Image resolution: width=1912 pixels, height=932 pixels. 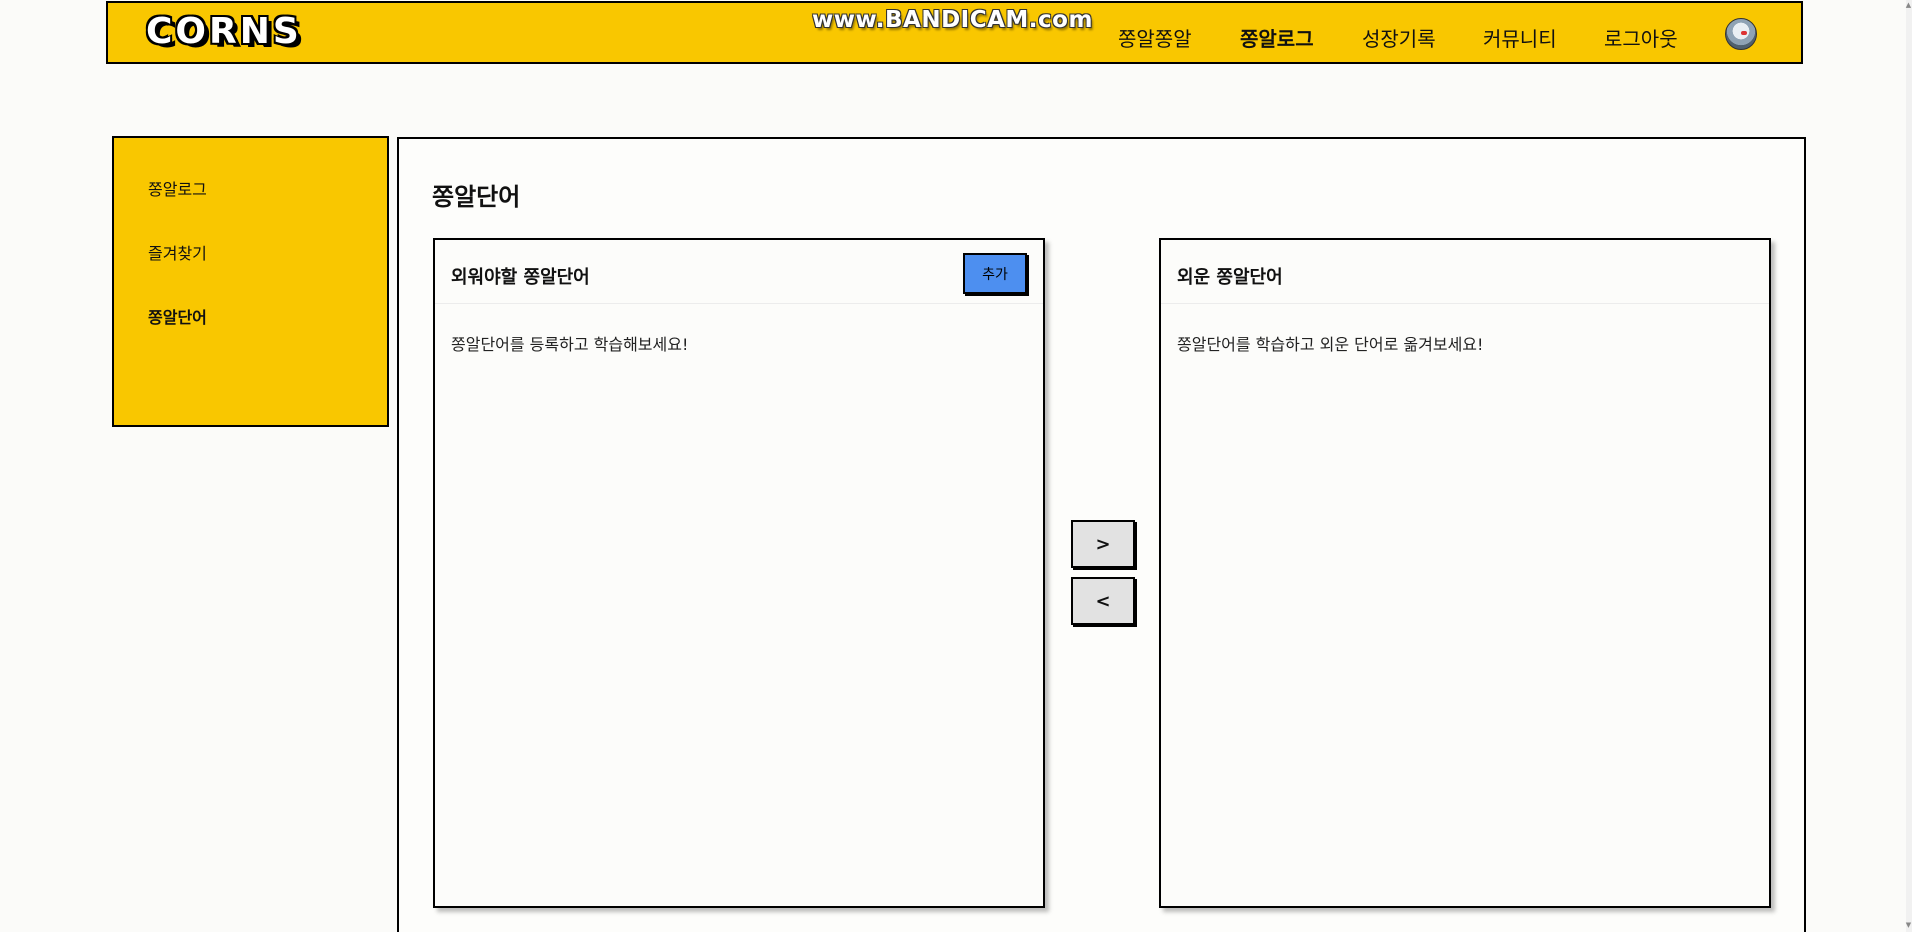 What do you see at coordinates (739, 272) in the screenshot?
I see `to-memorize-header: 외워야할 쫑알단어 추가` at bounding box center [739, 272].